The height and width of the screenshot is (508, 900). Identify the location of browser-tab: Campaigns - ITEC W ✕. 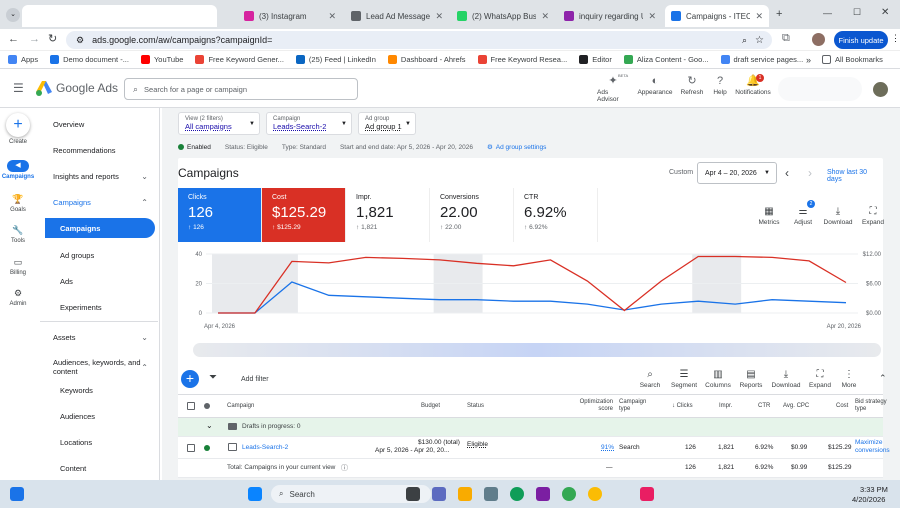
(717, 16).